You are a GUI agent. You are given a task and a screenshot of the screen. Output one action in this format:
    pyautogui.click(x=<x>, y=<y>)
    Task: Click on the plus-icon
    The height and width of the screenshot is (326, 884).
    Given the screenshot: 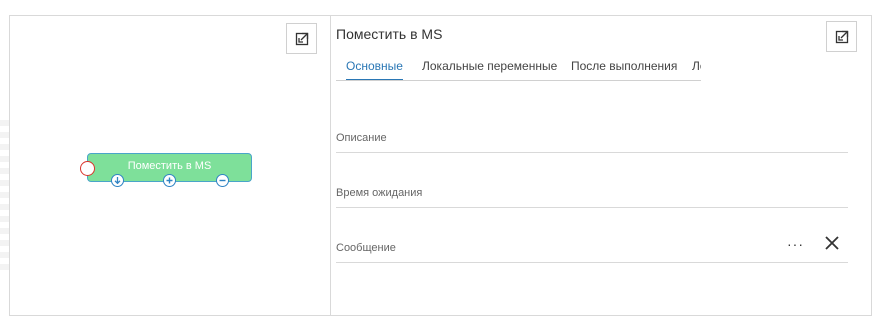 What is the action you would take?
    pyautogui.click(x=169, y=180)
    